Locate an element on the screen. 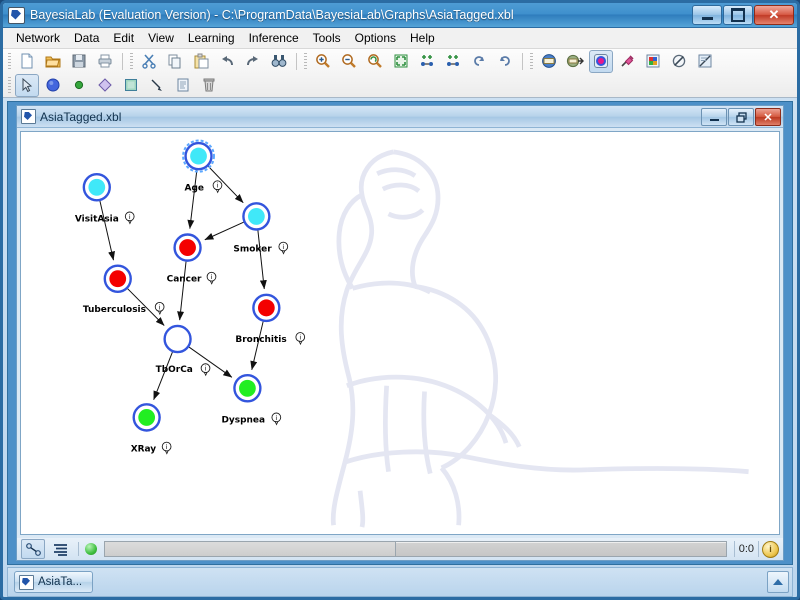 The image size is (800, 600). menu-item-inference: Inference is located at coordinates (274, 38).